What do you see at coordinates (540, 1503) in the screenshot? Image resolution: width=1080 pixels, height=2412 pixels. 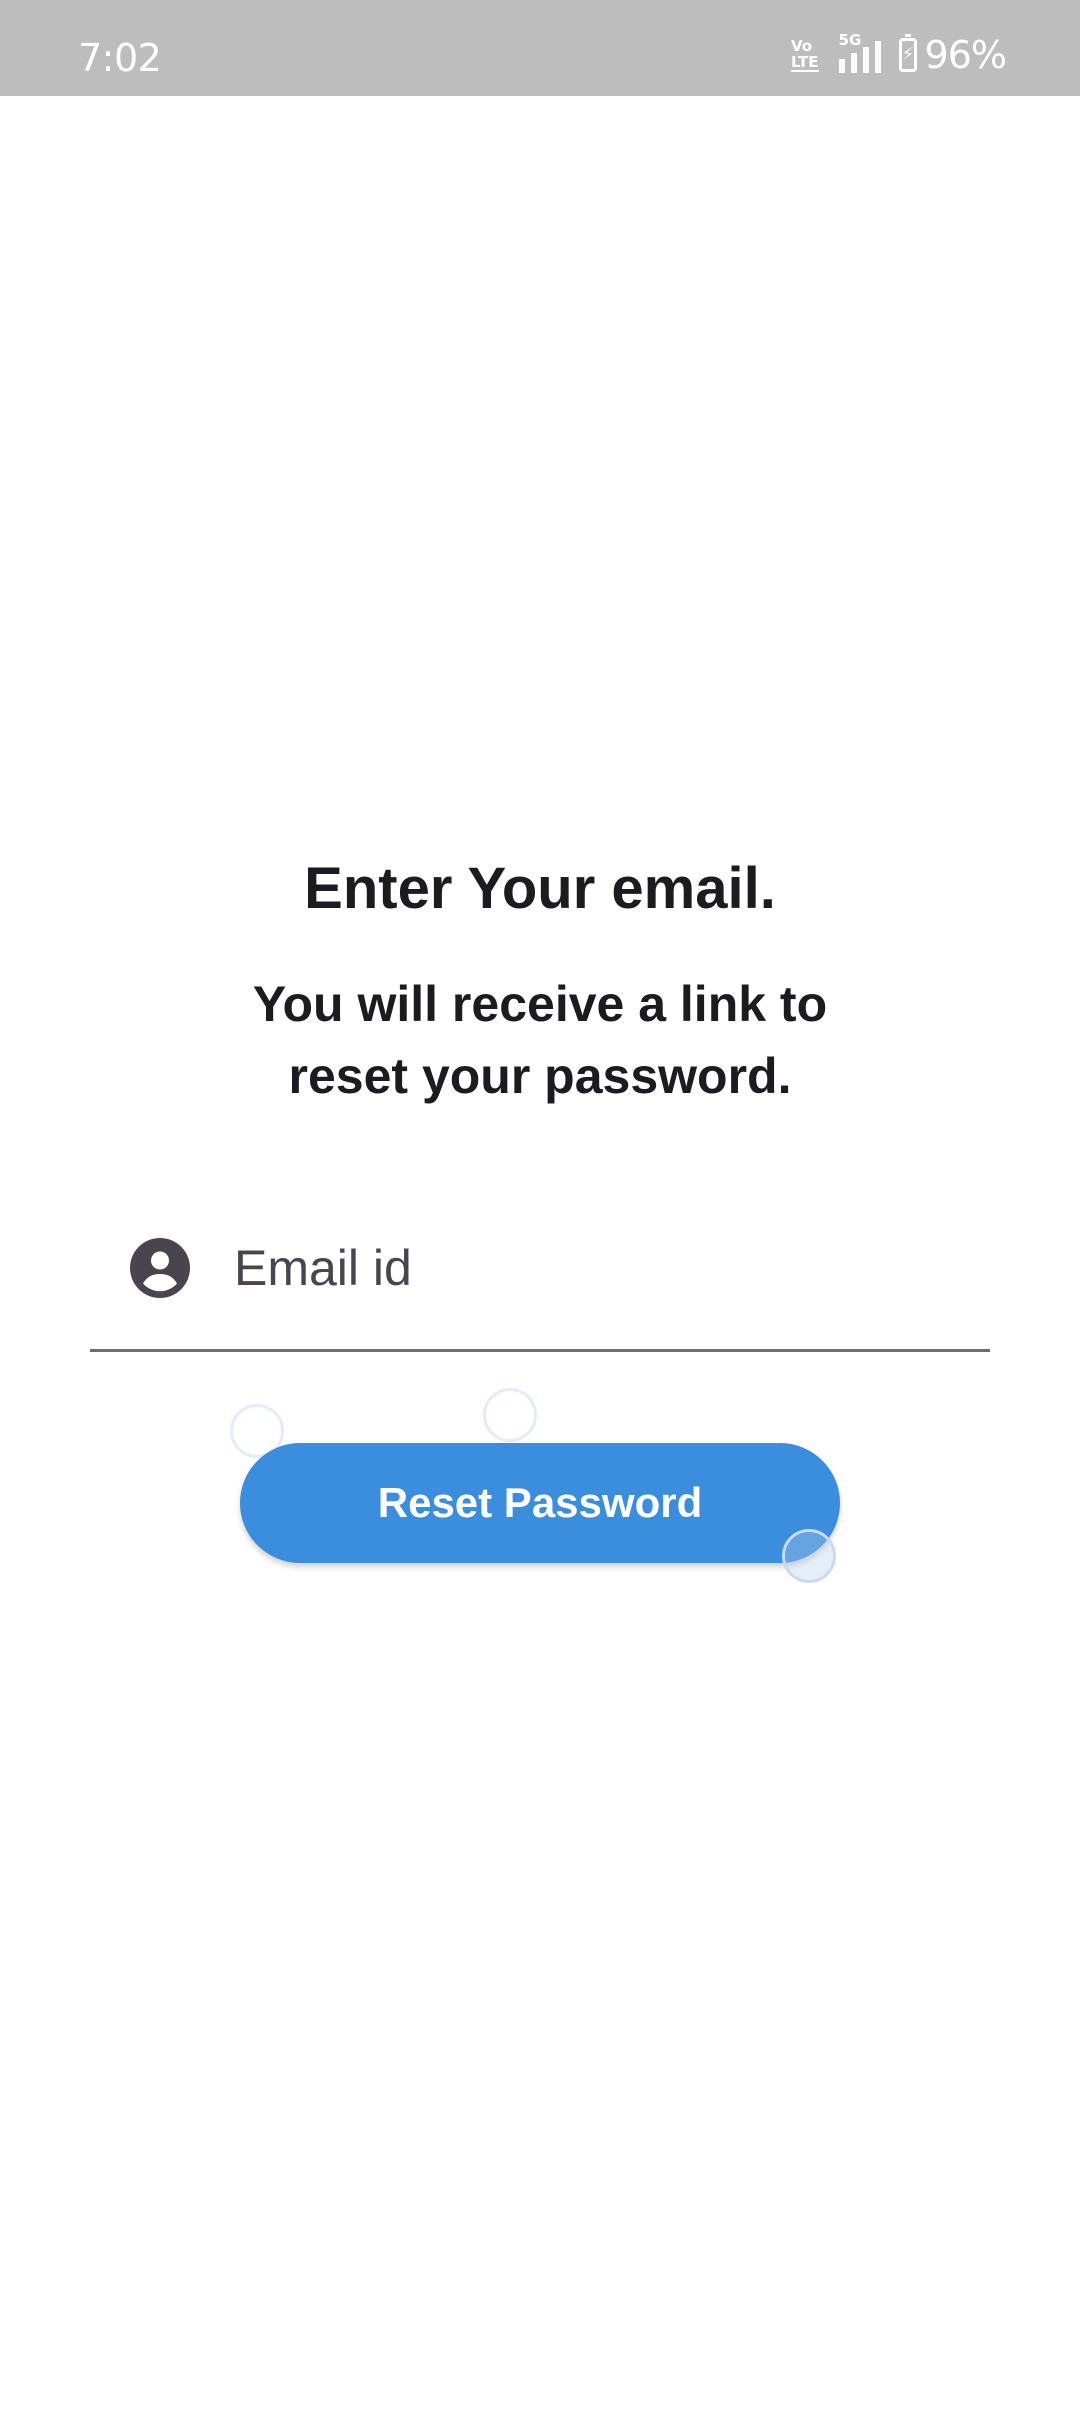 I see `reset-password-button: Reset Password` at bounding box center [540, 1503].